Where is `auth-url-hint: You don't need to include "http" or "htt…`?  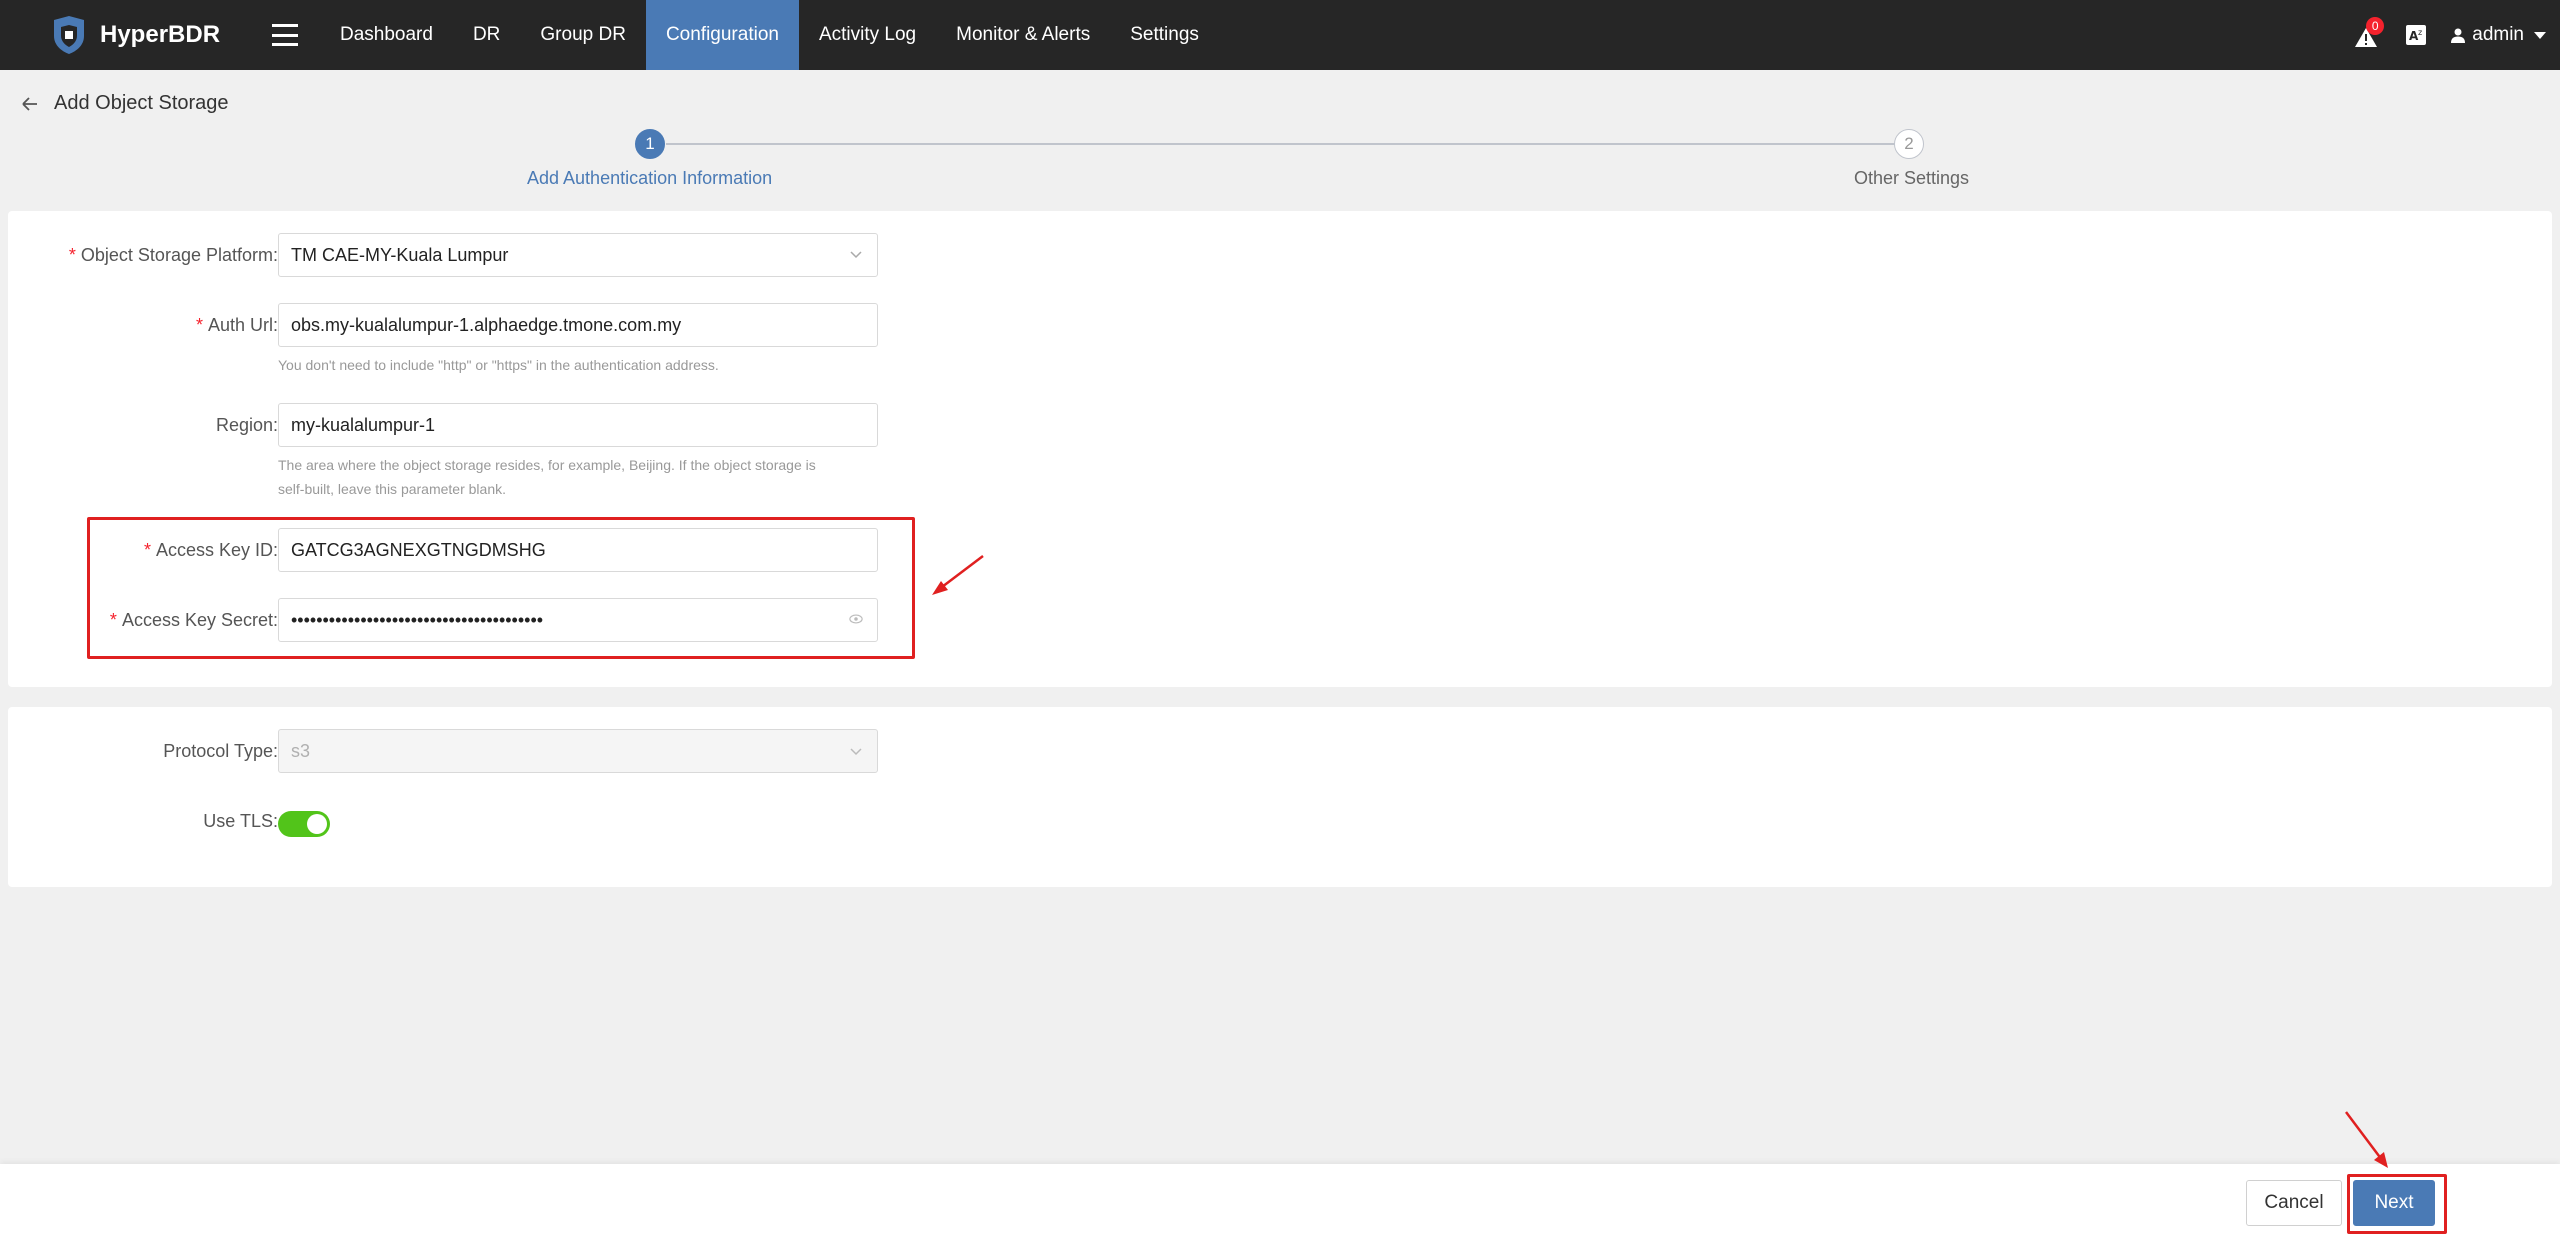 auth-url-hint: You don't need to include "http" or "htt… is located at coordinates (498, 365).